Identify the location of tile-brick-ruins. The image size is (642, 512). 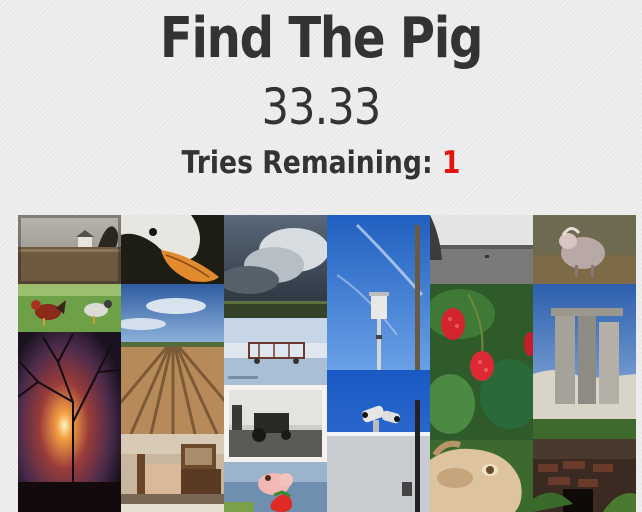
(584, 475).